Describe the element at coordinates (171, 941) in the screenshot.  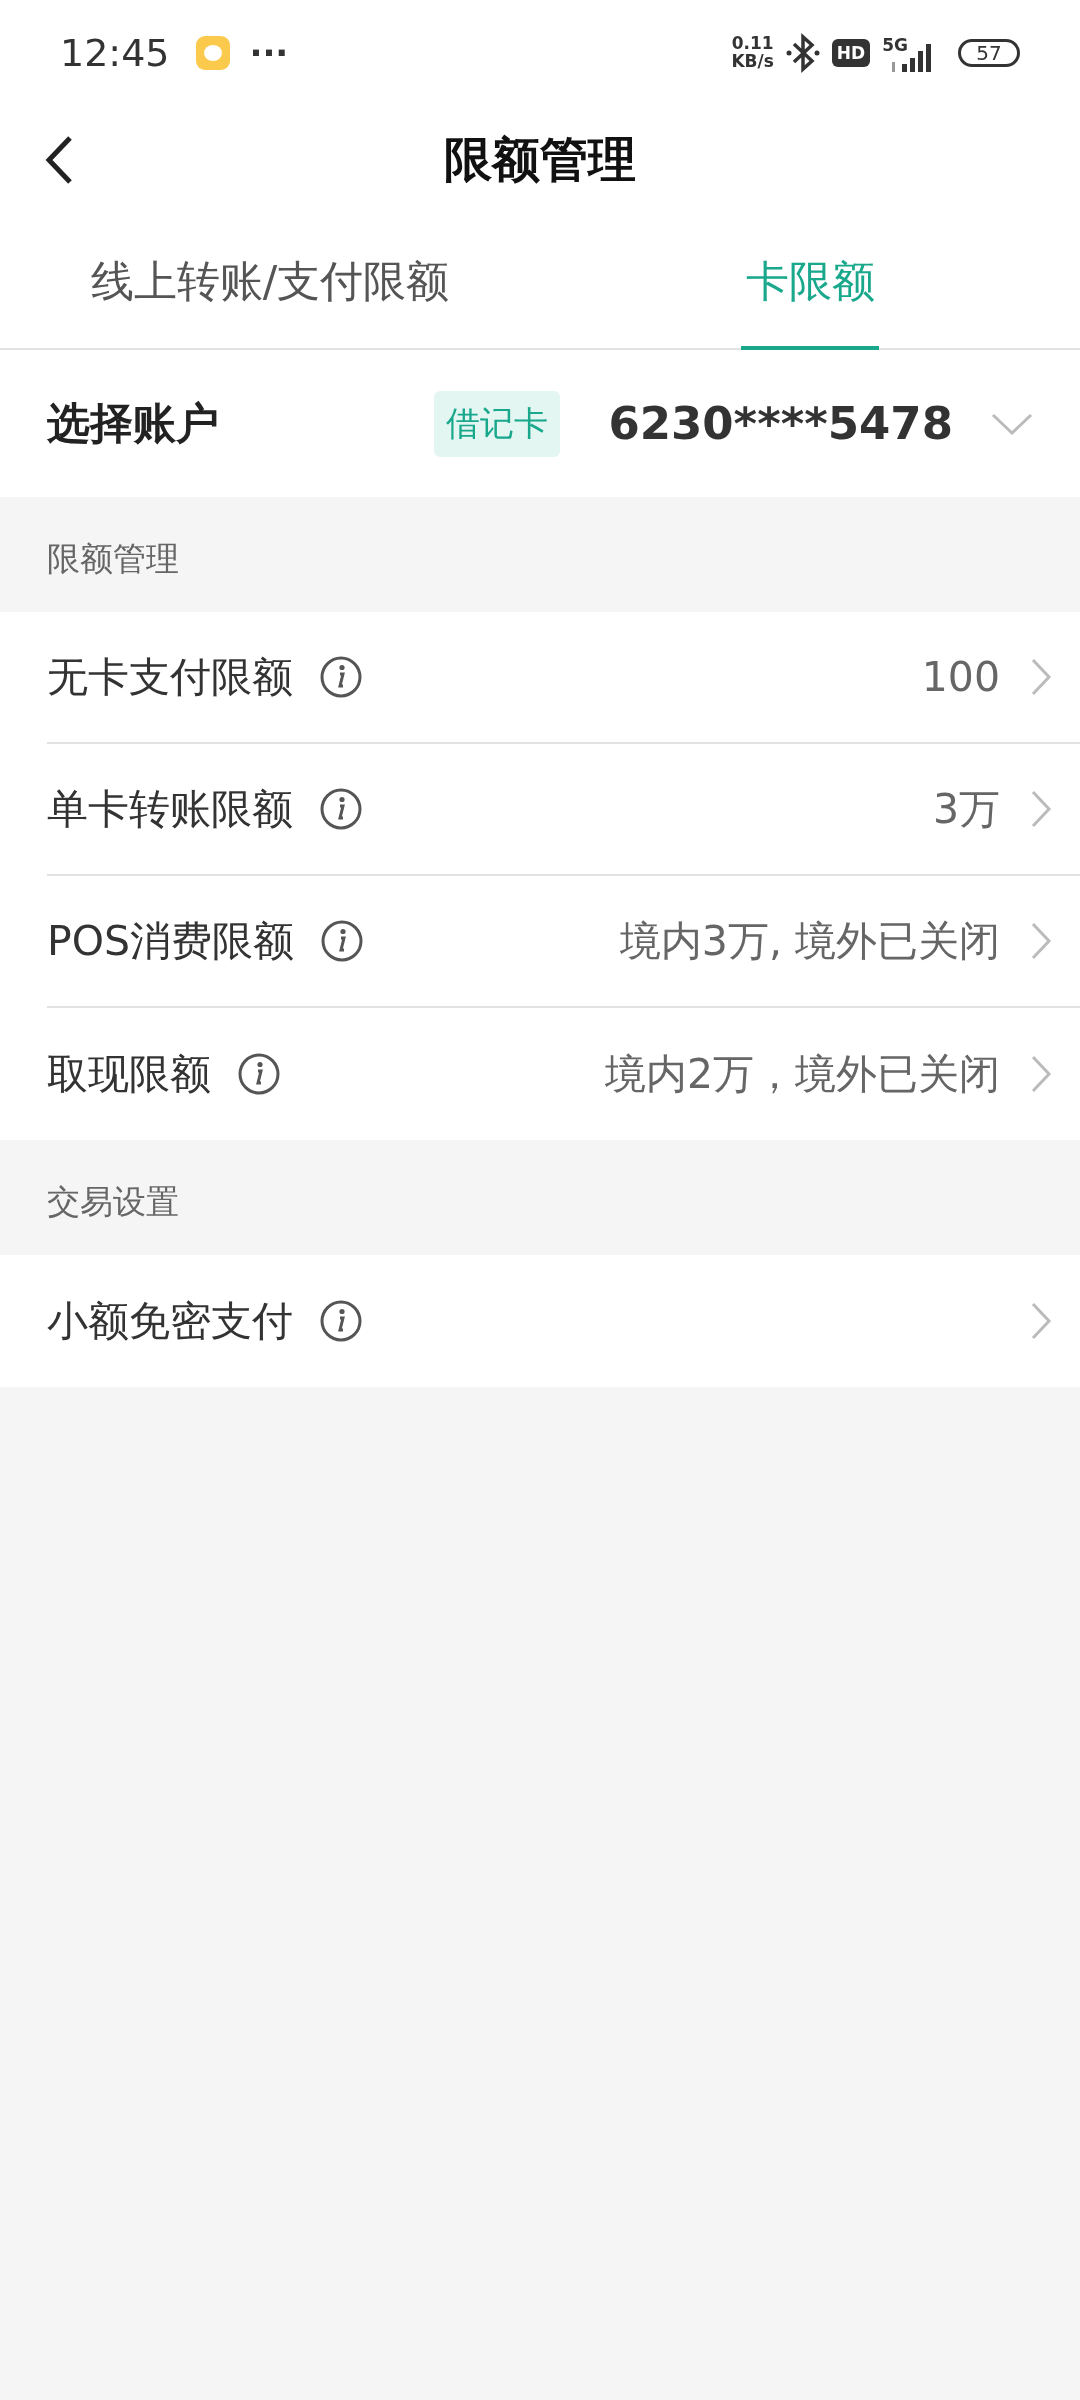
I see `row-label: POS消费限额` at that location.